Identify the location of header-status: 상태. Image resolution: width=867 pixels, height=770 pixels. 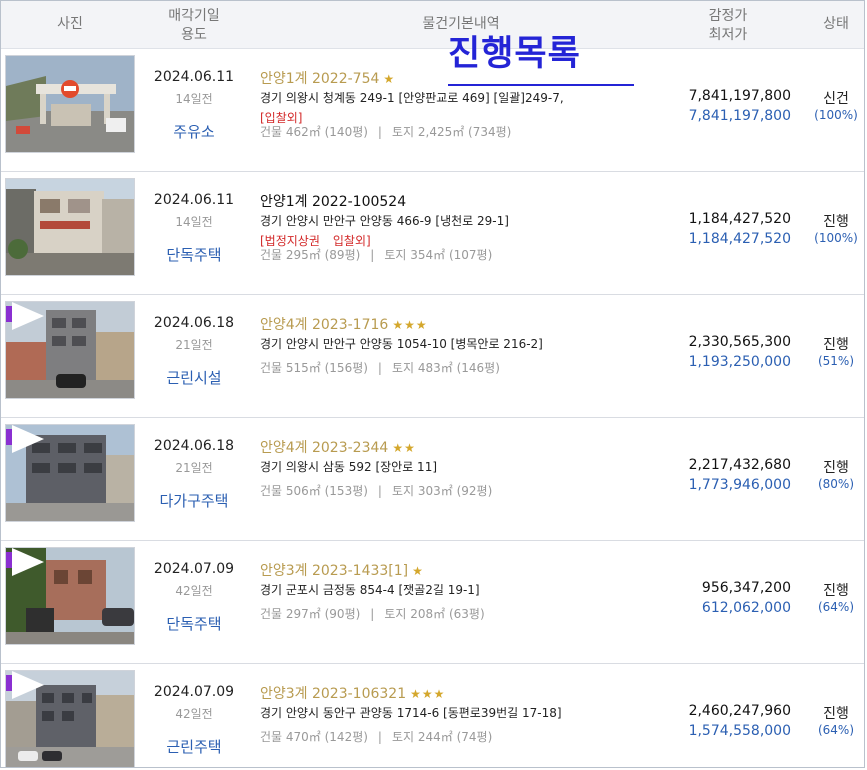
(836, 24).